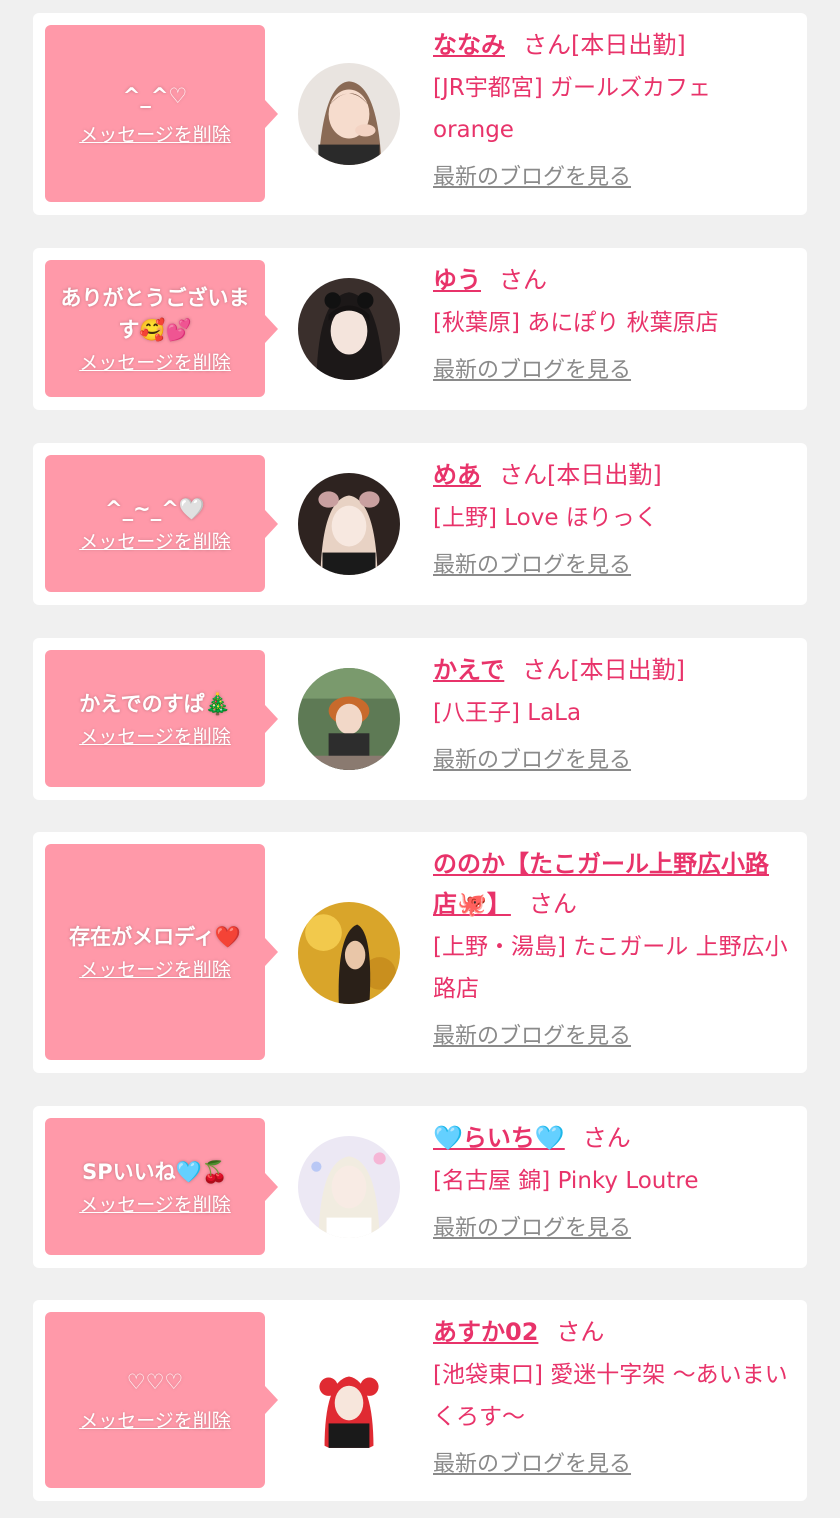 The width and height of the screenshot is (840, 1518). I want to click on girl-name-link: かえで, so click(468, 670).